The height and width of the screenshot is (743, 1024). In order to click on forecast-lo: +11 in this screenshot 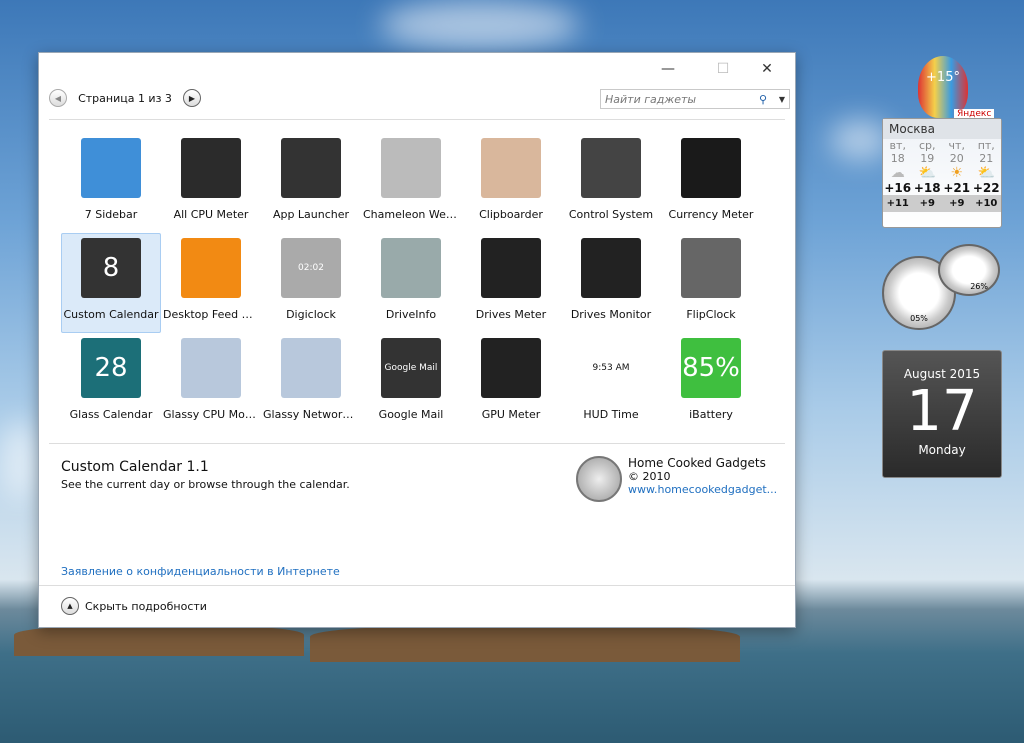, I will do `click(898, 203)`.